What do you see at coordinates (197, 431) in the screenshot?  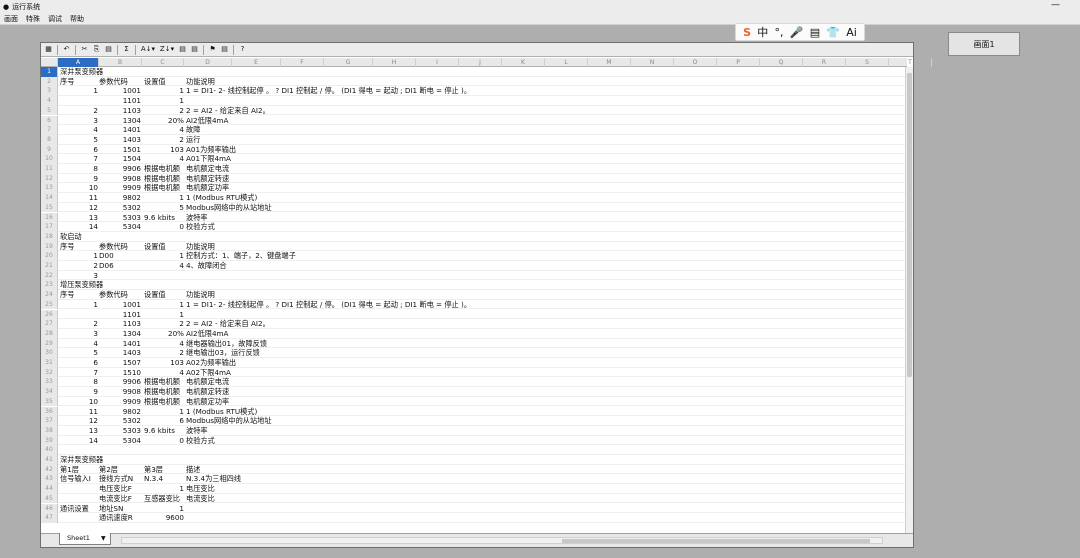 I see `table-cell: 波特率` at bounding box center [197, 431].